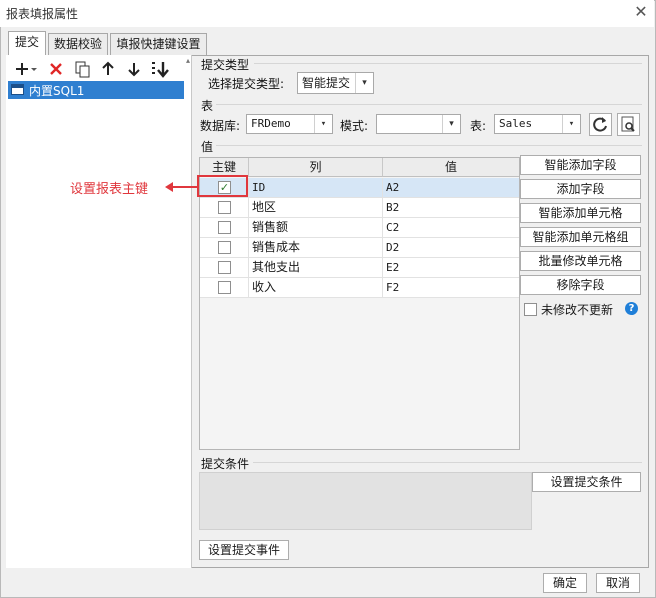  What do you see at coordinates (530, 309) in the screenshot?
I see `no-update-checkbox` at bounding box center [530, 309].